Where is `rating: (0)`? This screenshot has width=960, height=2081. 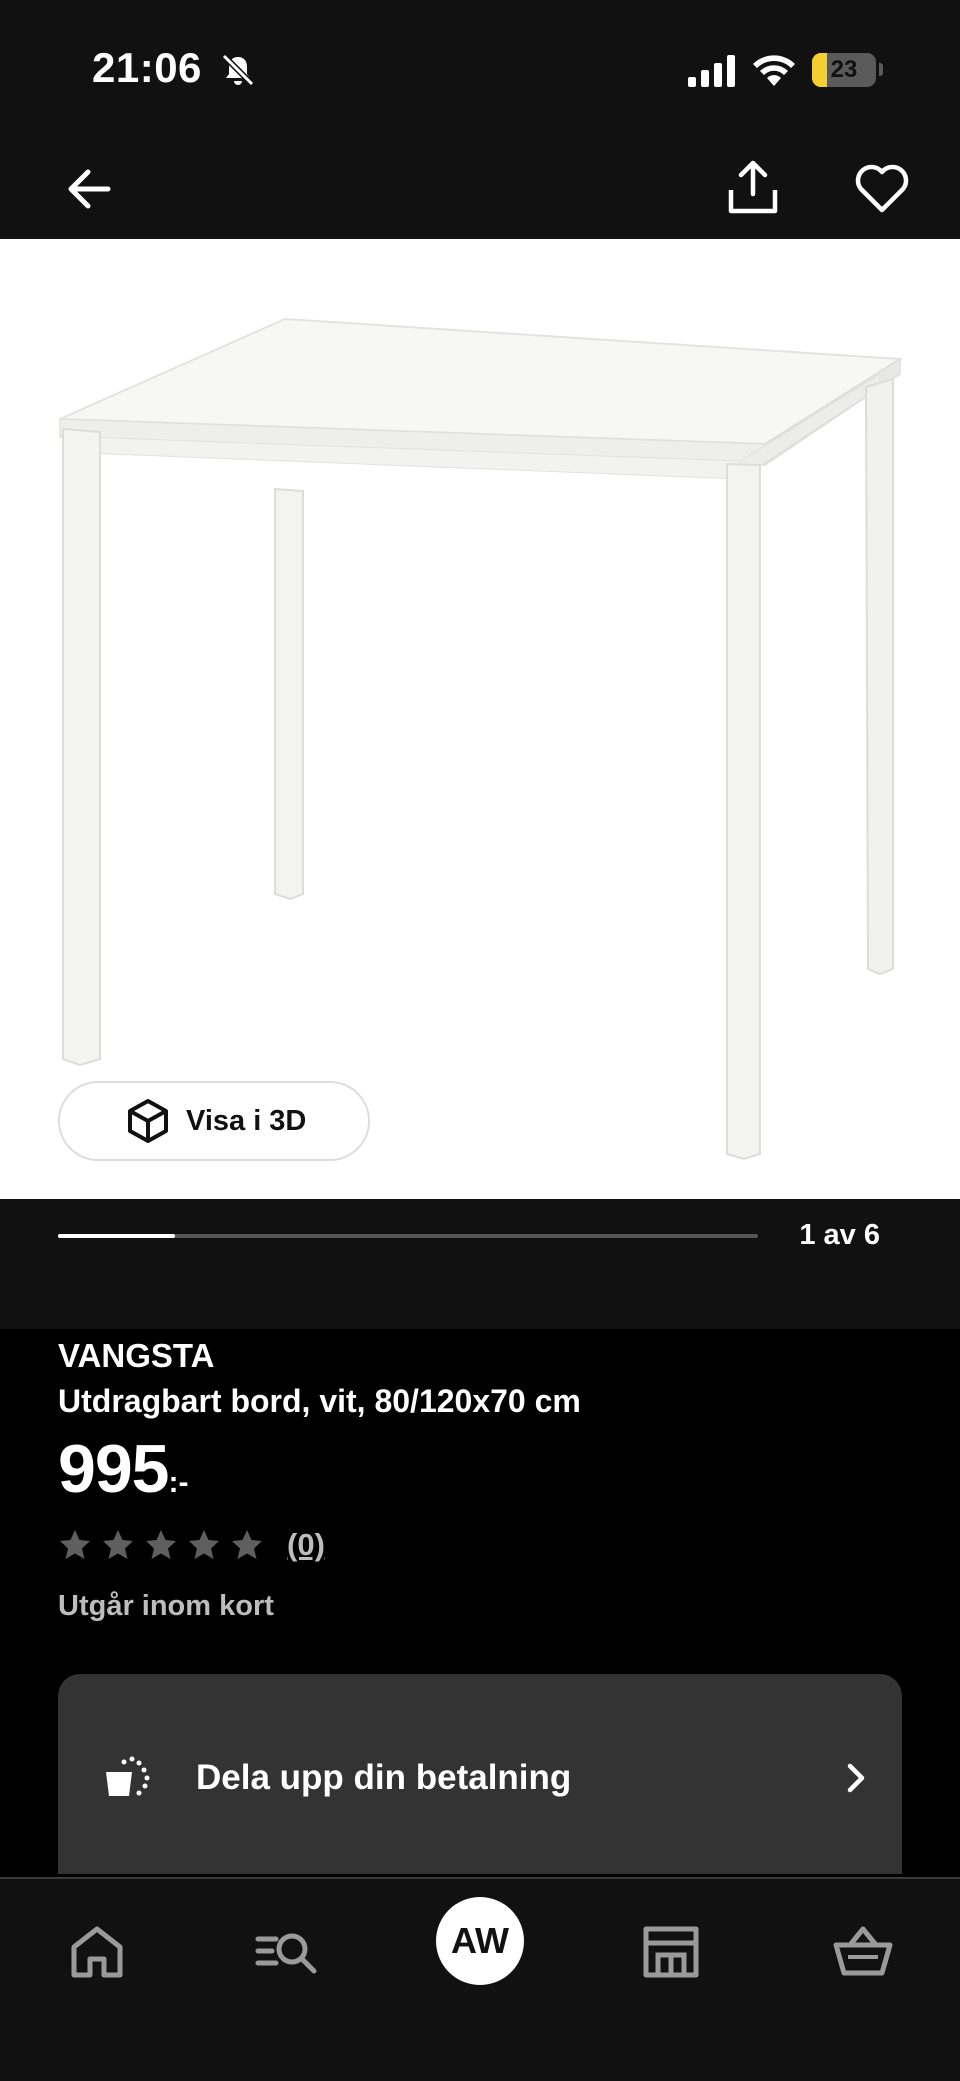 rating: (0) is located at coordinates (488, 1545).